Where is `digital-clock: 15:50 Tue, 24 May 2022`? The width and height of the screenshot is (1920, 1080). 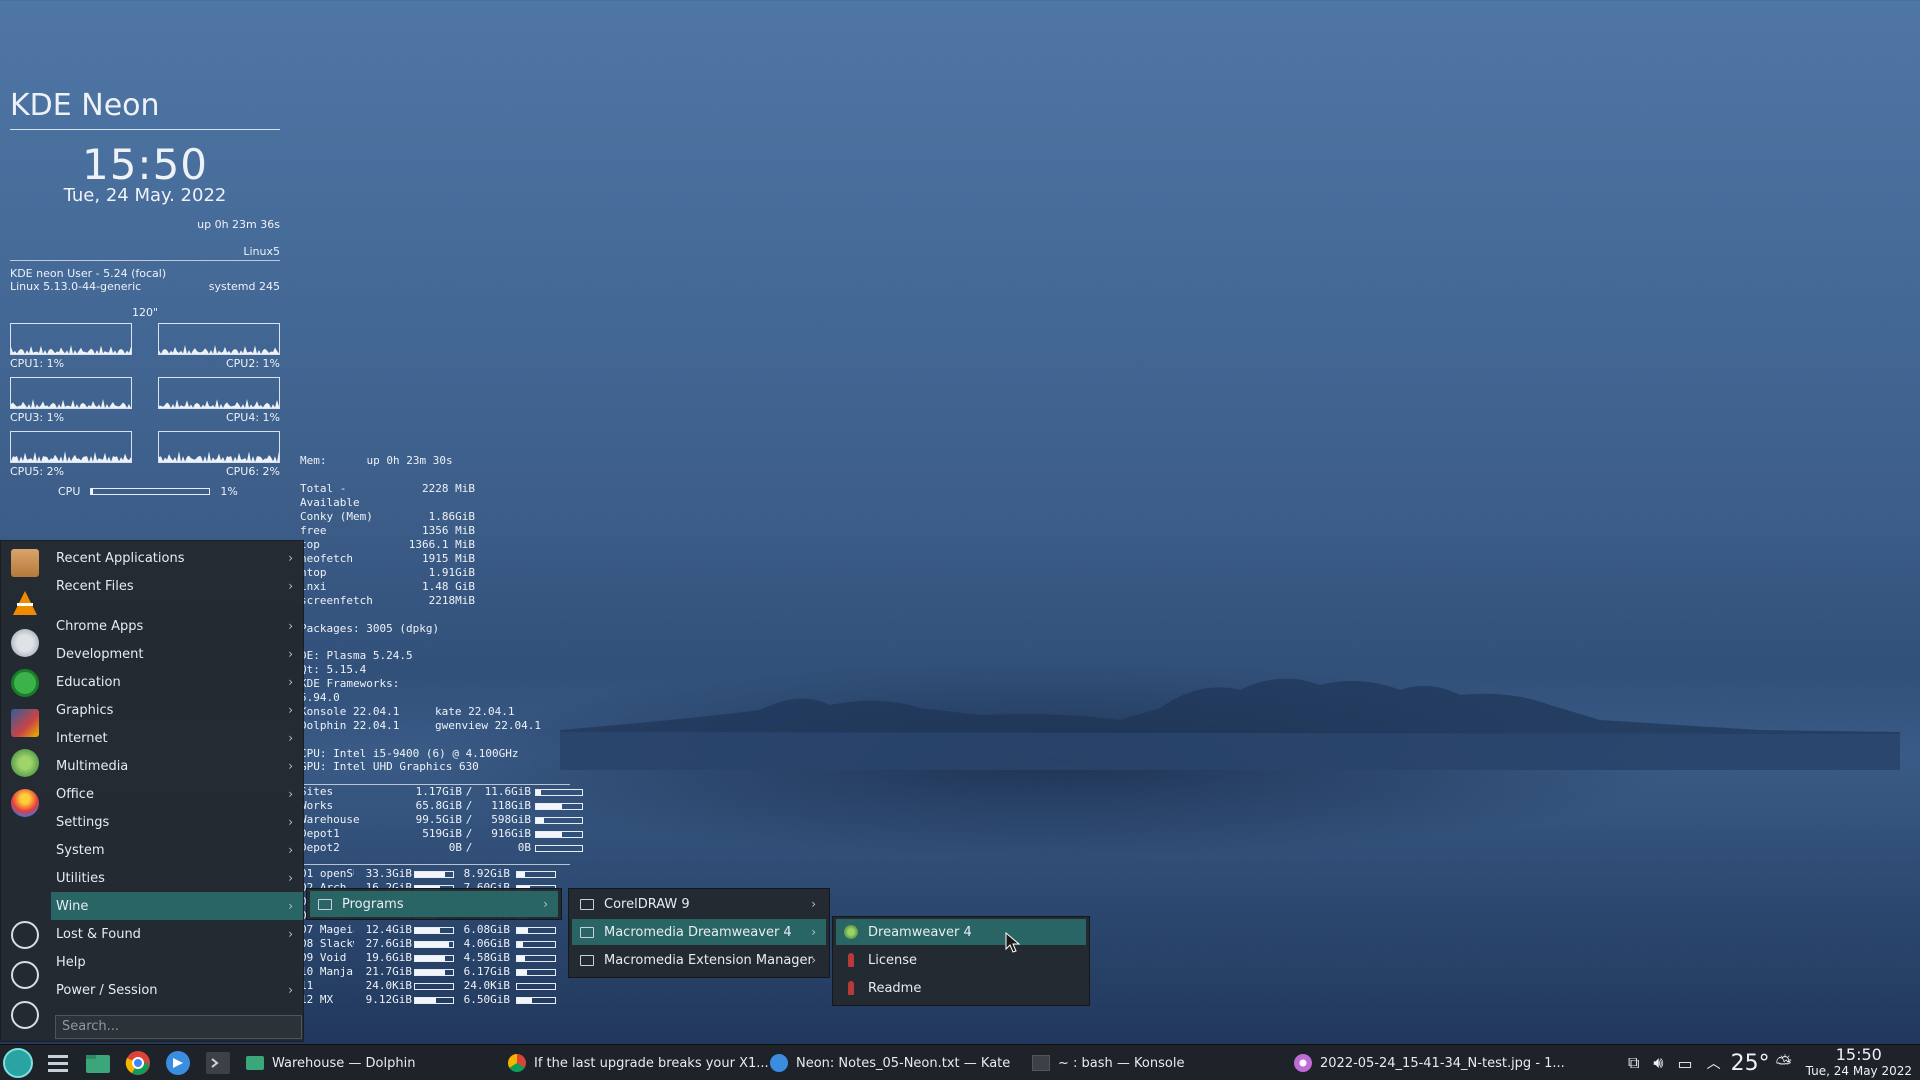 digital-clock: 15:50 Tue, 24 May 2022 is located at coordinates (1859, 1063).